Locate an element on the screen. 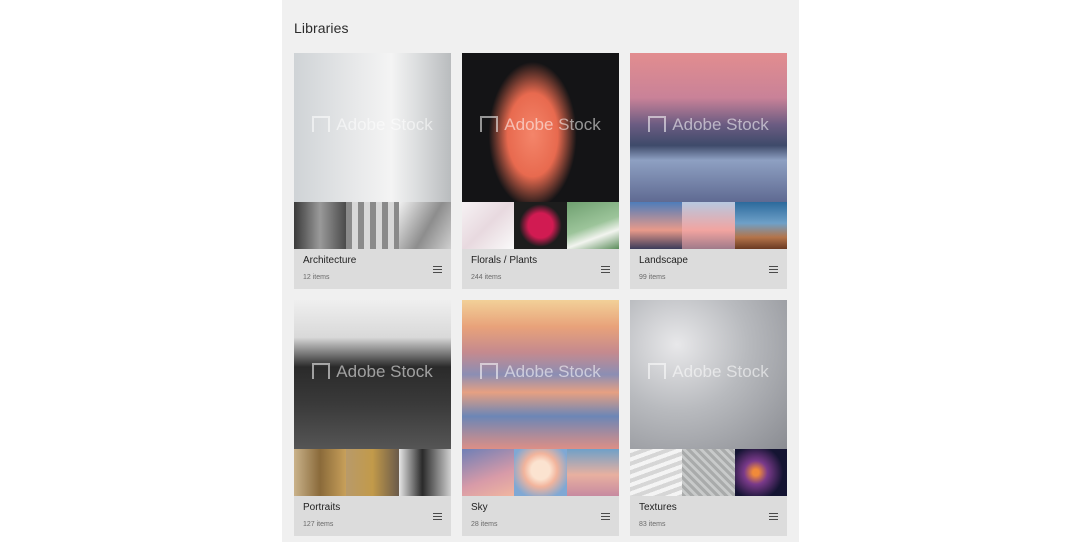  library-item-count: 28 items is located at coordinates (484, 524).